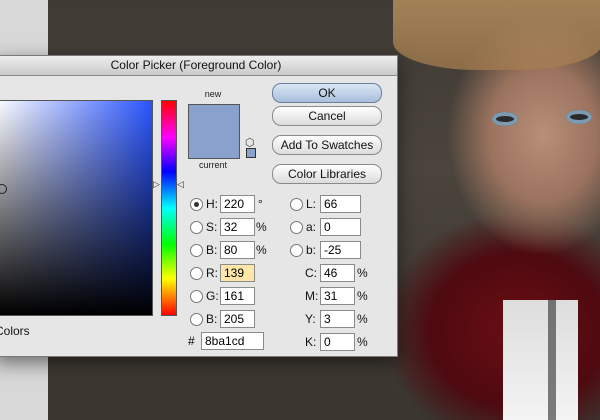  I want to click on lab-a-row: a: 0, so click(335, 227).